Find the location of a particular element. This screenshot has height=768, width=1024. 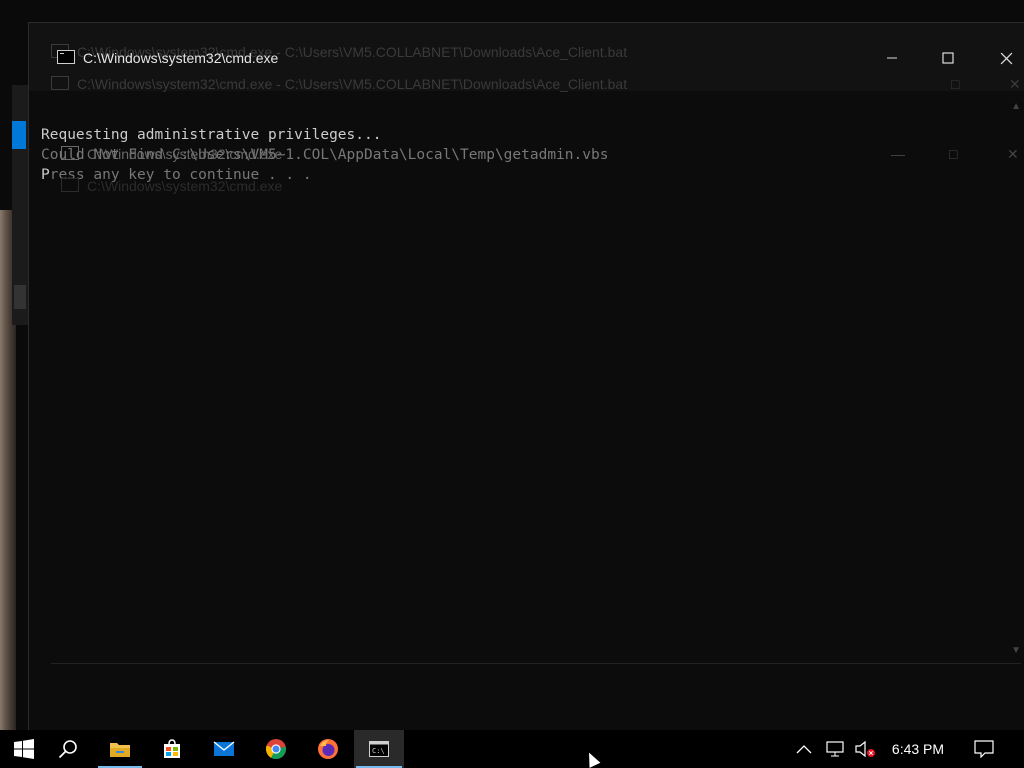

file-explorer-button is located at coordinates (120, 749).